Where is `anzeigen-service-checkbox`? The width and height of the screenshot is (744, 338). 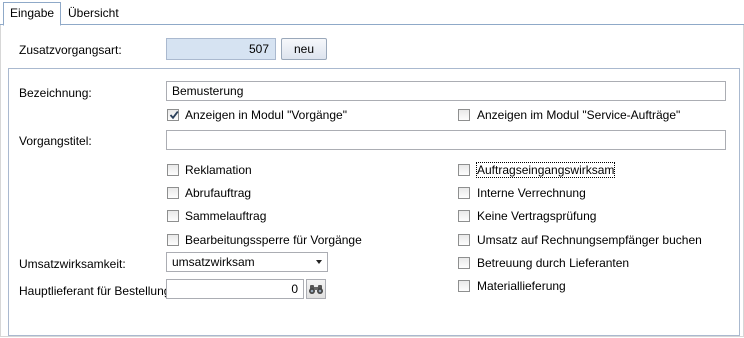
anzeigen-service-checkbox is located at coordinates (464, 115).